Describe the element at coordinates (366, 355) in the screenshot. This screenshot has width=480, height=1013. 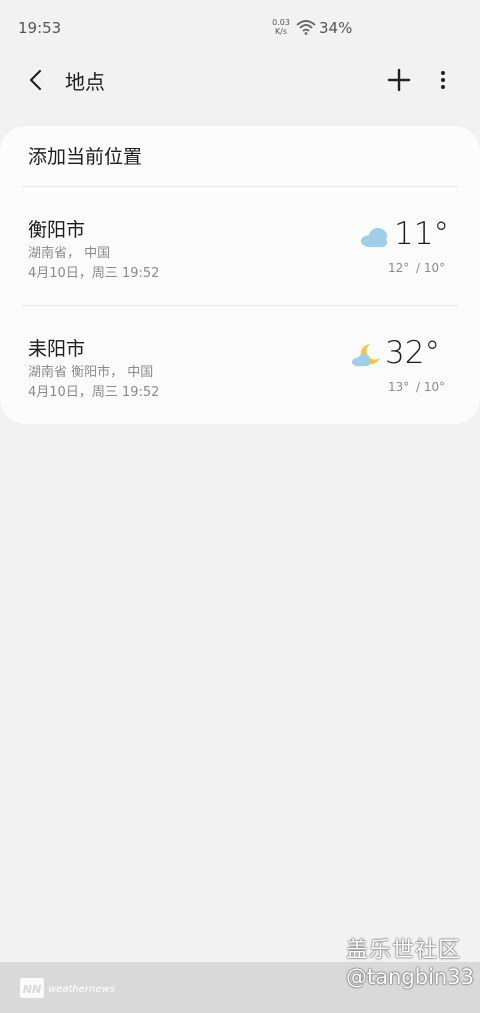
I see `moon-cloud-icon` at that location.